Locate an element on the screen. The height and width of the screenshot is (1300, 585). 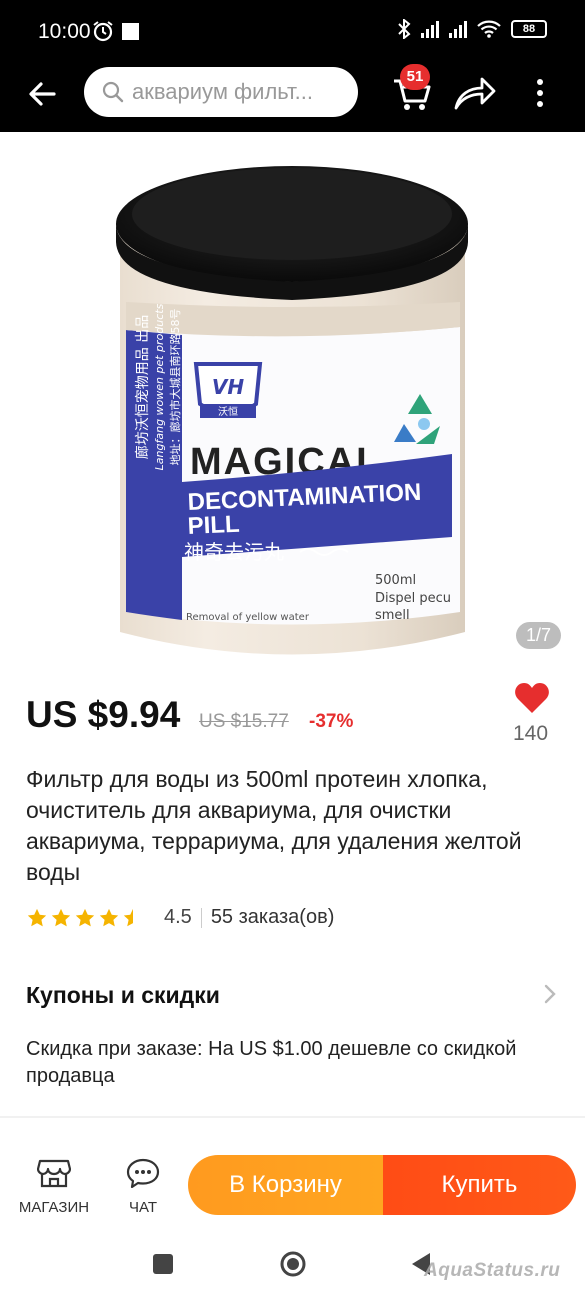
system-nav-bar: AquaStatus.ru is located at coordinates (292, 1263).